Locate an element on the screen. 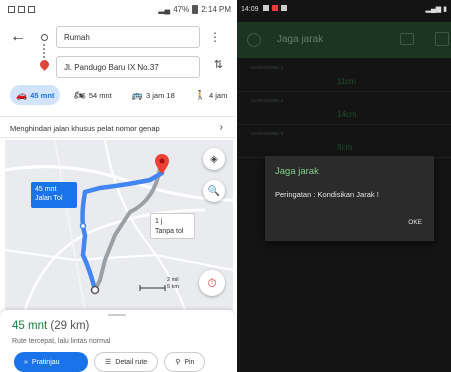 The height and width of the screenshot is (372, 451). sensor-value: 11cm is located at coordinates (346, 81).